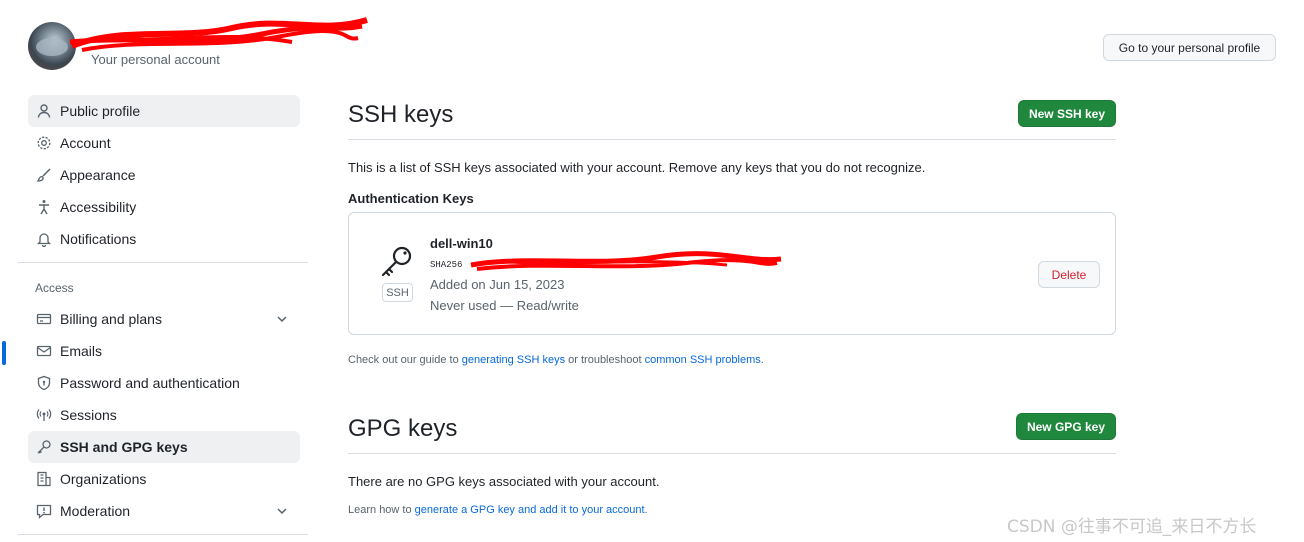 The height and width of the screenshot is (542, 1304). I want to click on mail-icon, so click(44, 351).